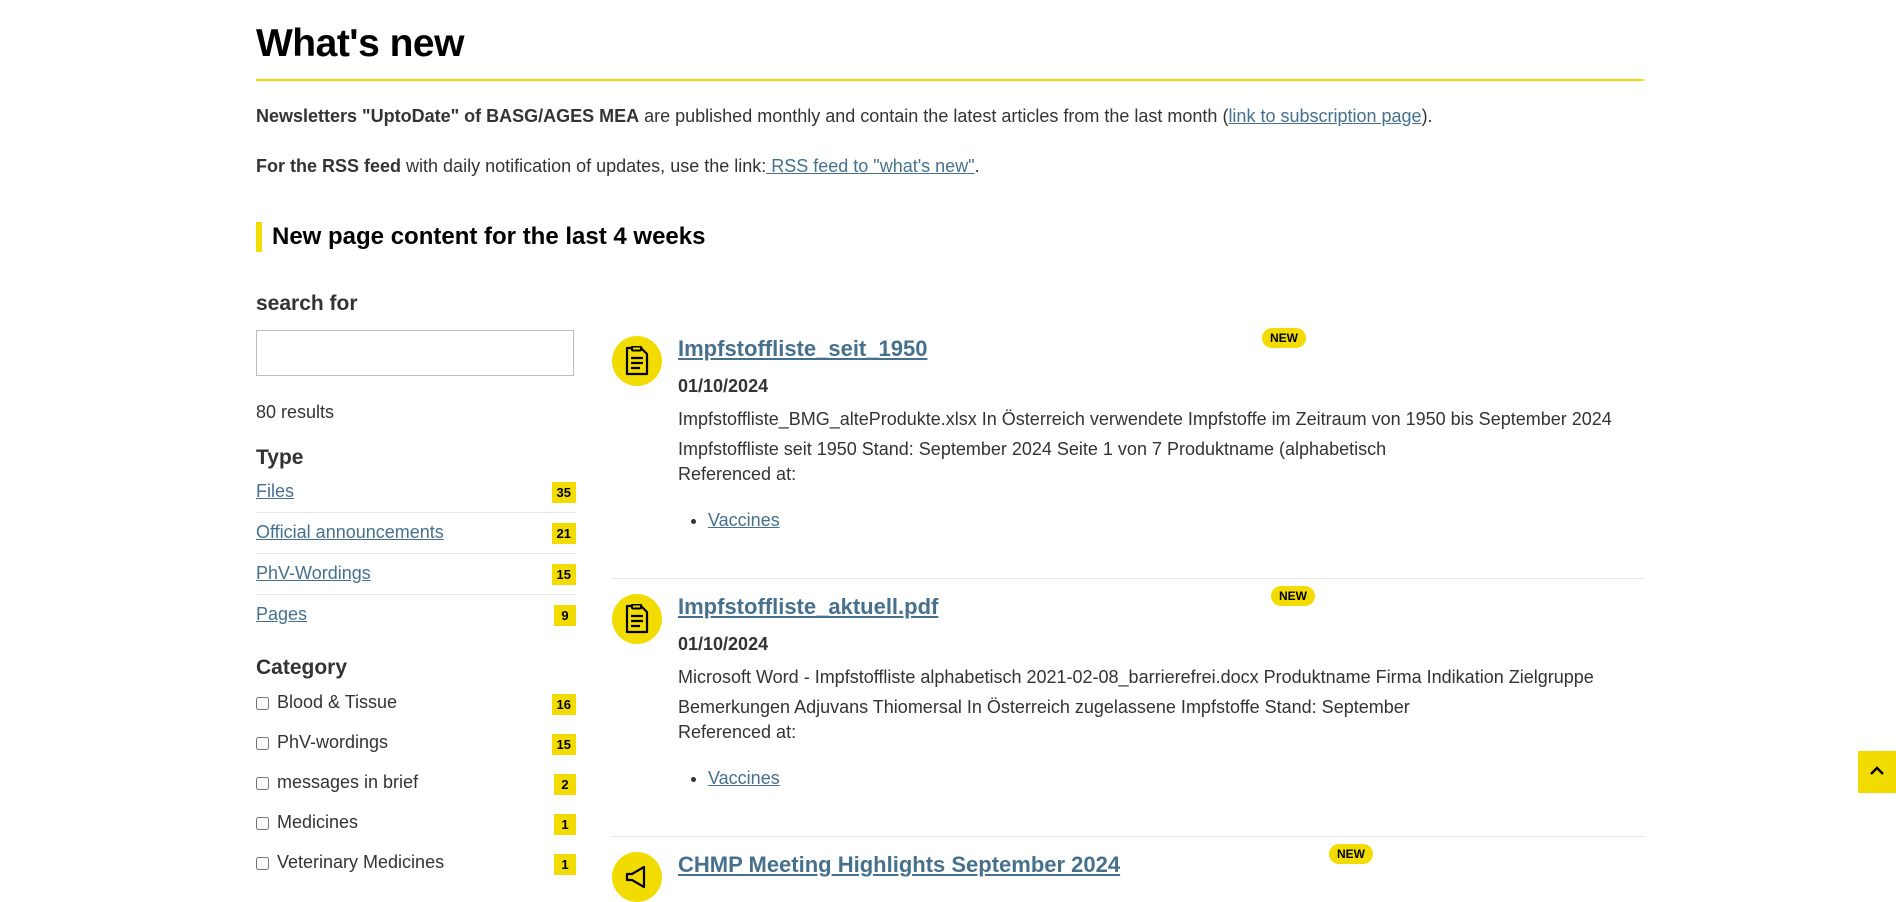 Image resolution: width=1896 pixels, height=902 pixels. Describe the element at coordinates (416, 575) in the screenshot. I see `type-filter-phv-wordings: PhV-Wordings 15` at that location.